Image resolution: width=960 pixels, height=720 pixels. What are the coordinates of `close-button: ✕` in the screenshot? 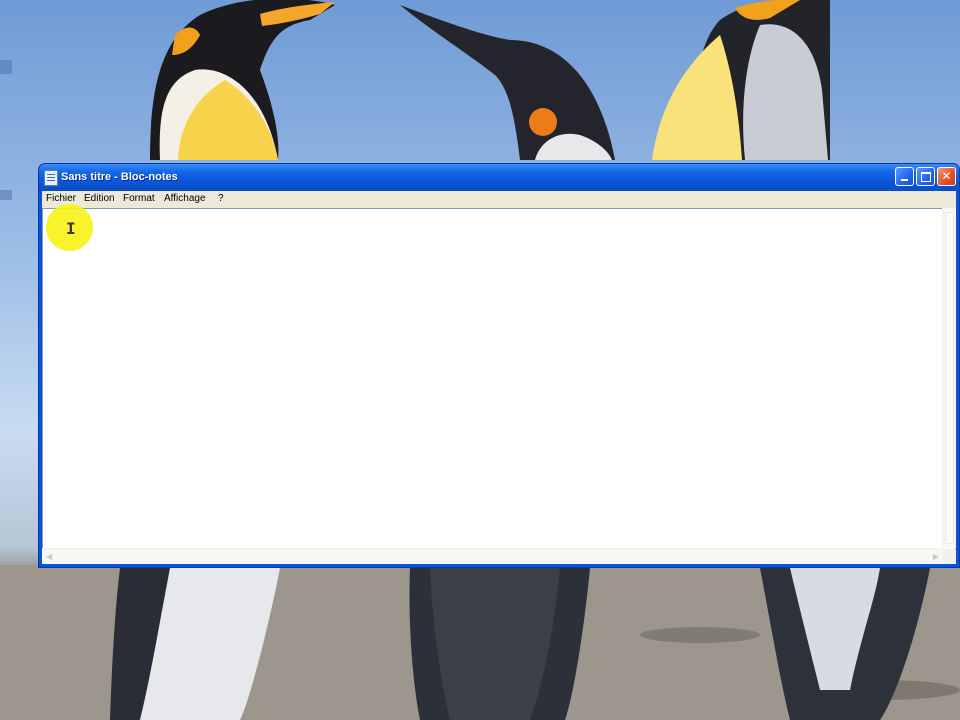 It's located at (946, 176).